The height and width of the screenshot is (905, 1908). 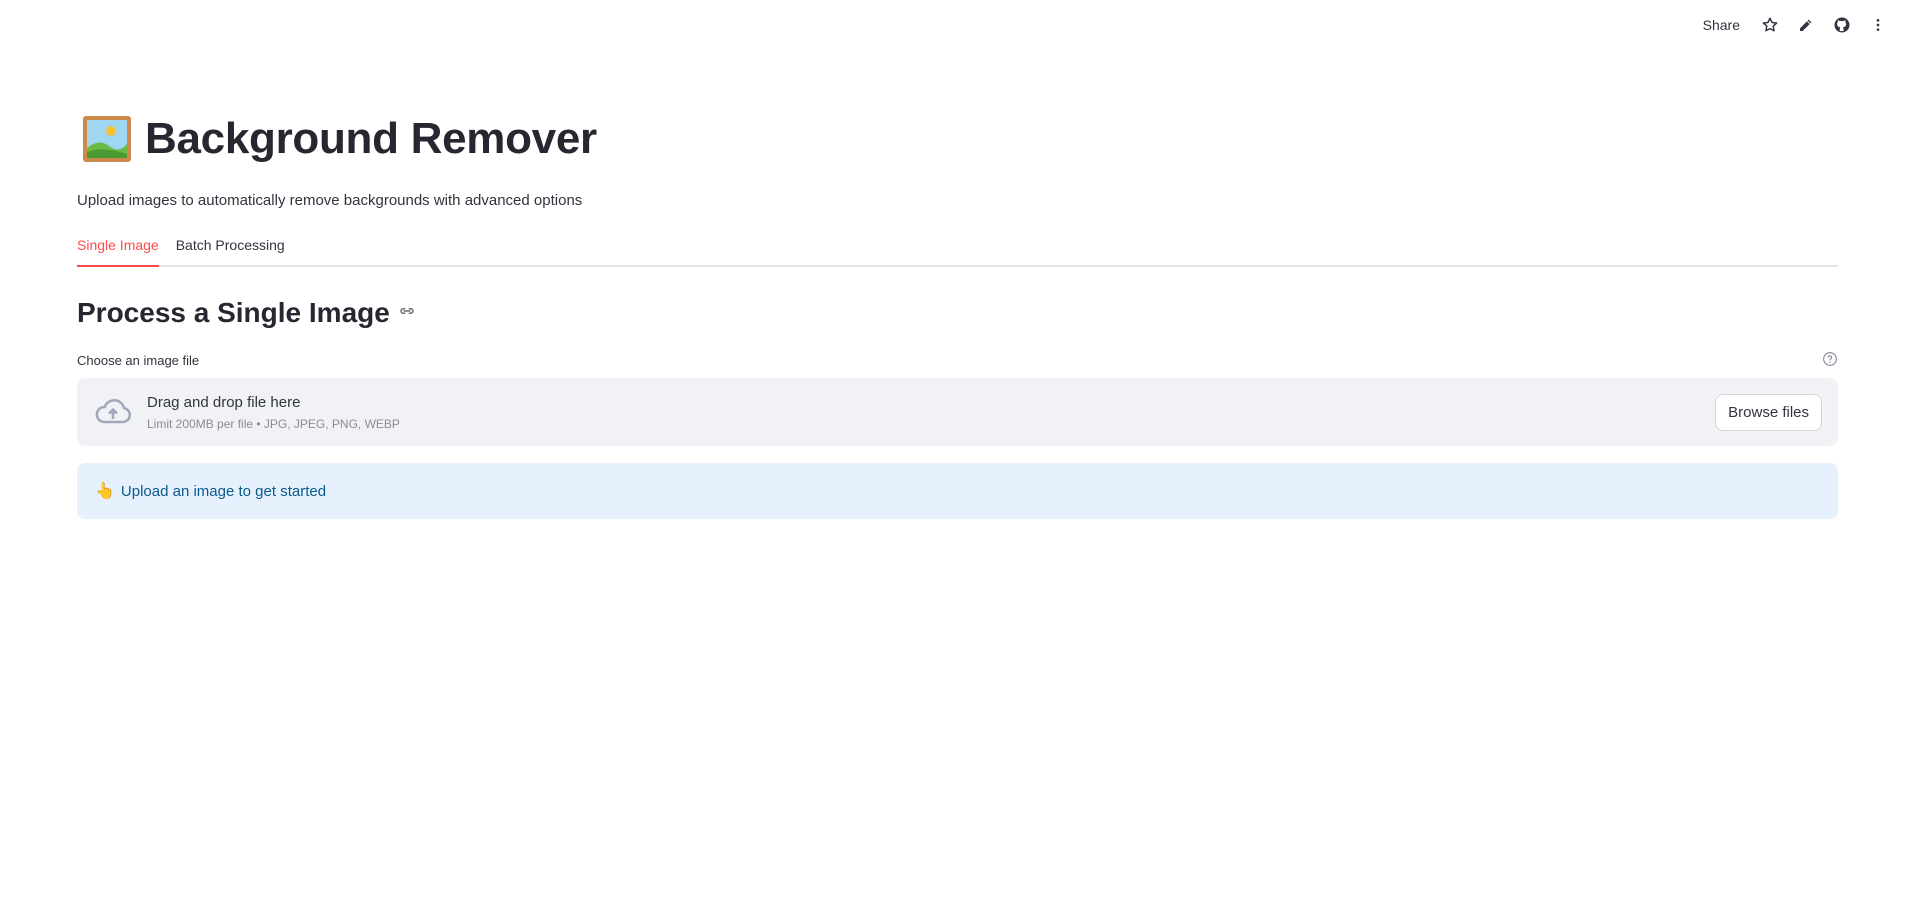 I want to click on top-toolbar: Share, so click(x=1799, y=25).